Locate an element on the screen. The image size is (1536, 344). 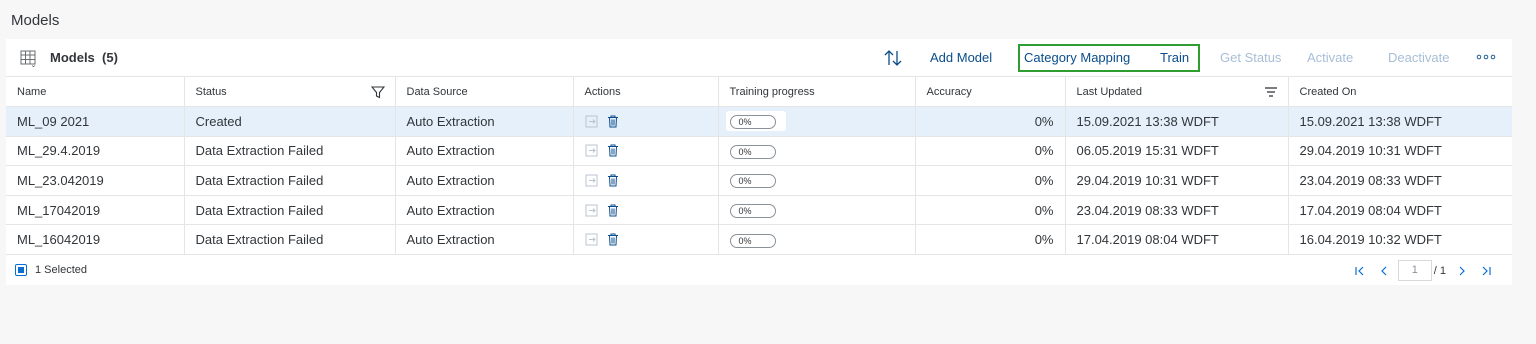
deactivate-button: Deactivate is located at coordinates (1418, 57).